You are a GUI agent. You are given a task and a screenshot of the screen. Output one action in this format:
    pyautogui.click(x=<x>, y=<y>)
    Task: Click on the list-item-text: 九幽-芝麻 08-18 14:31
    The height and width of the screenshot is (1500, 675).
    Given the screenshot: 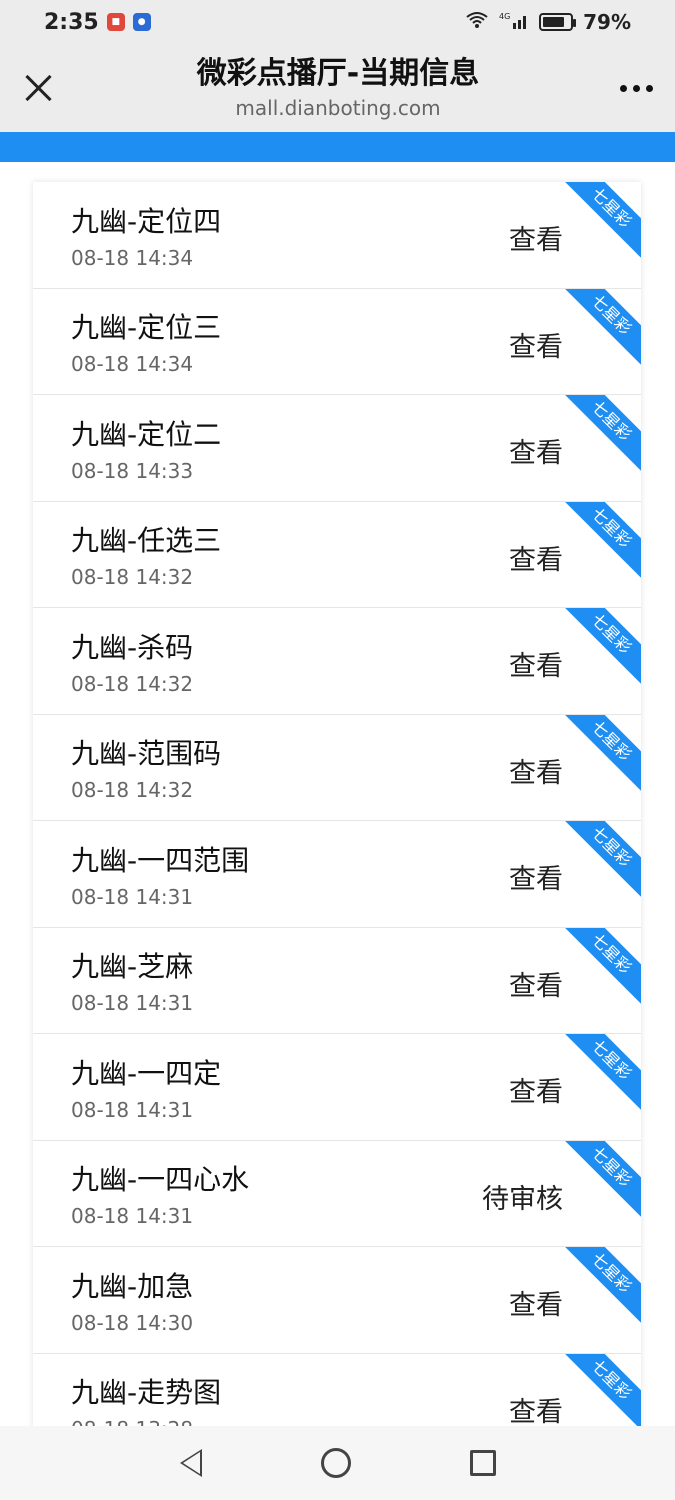 What is the action you would take?
    pyautogui.click(x=113, y=980)
    